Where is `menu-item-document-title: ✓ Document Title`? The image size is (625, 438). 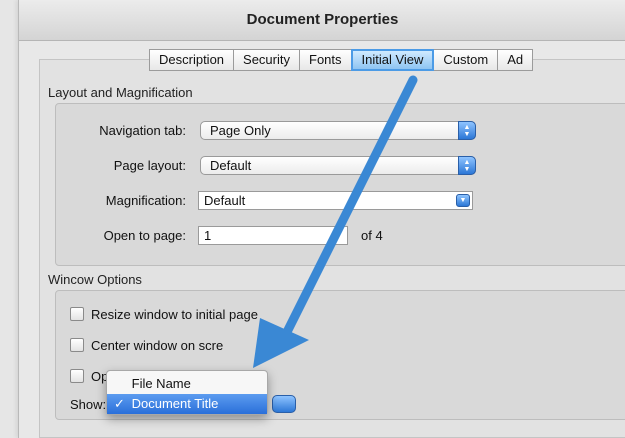 menu-item-document-title: ✓ Document Title is located at coordinates (187, 404).